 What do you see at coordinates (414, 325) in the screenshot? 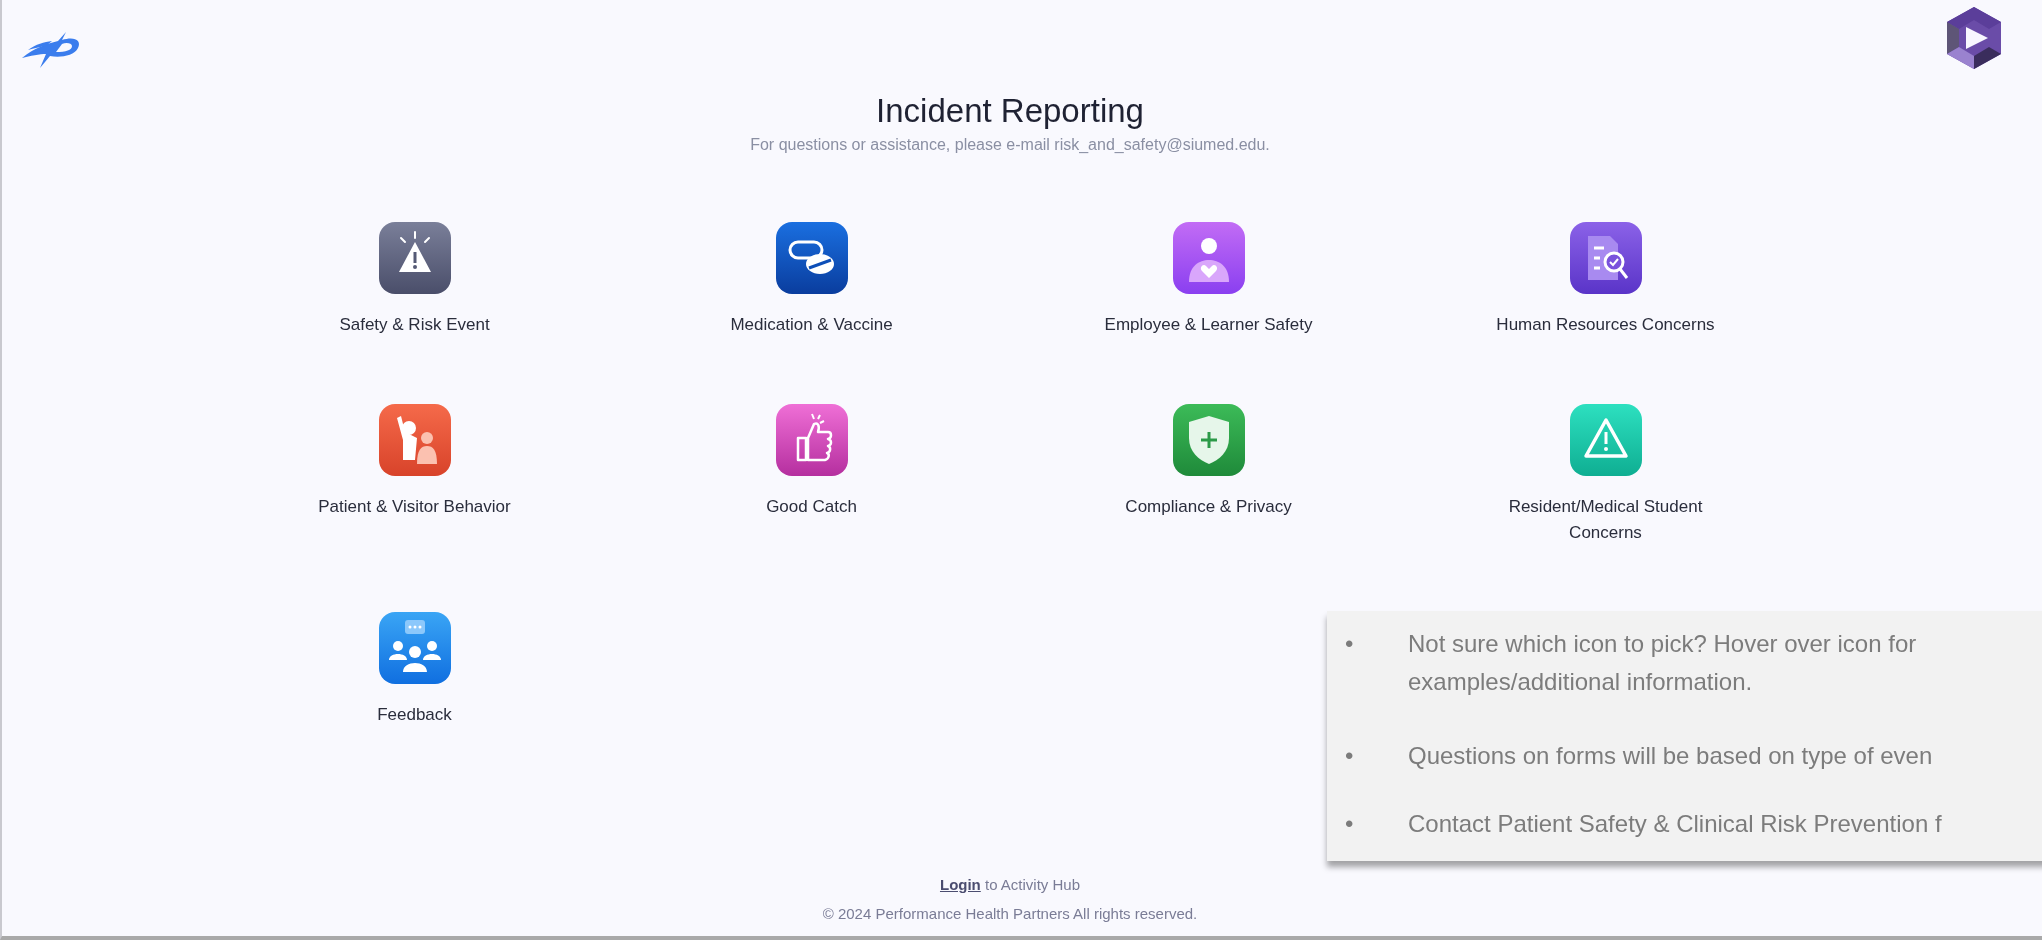
I see `category-label: Safety & Risk Event` at bounding box center [414, 325].